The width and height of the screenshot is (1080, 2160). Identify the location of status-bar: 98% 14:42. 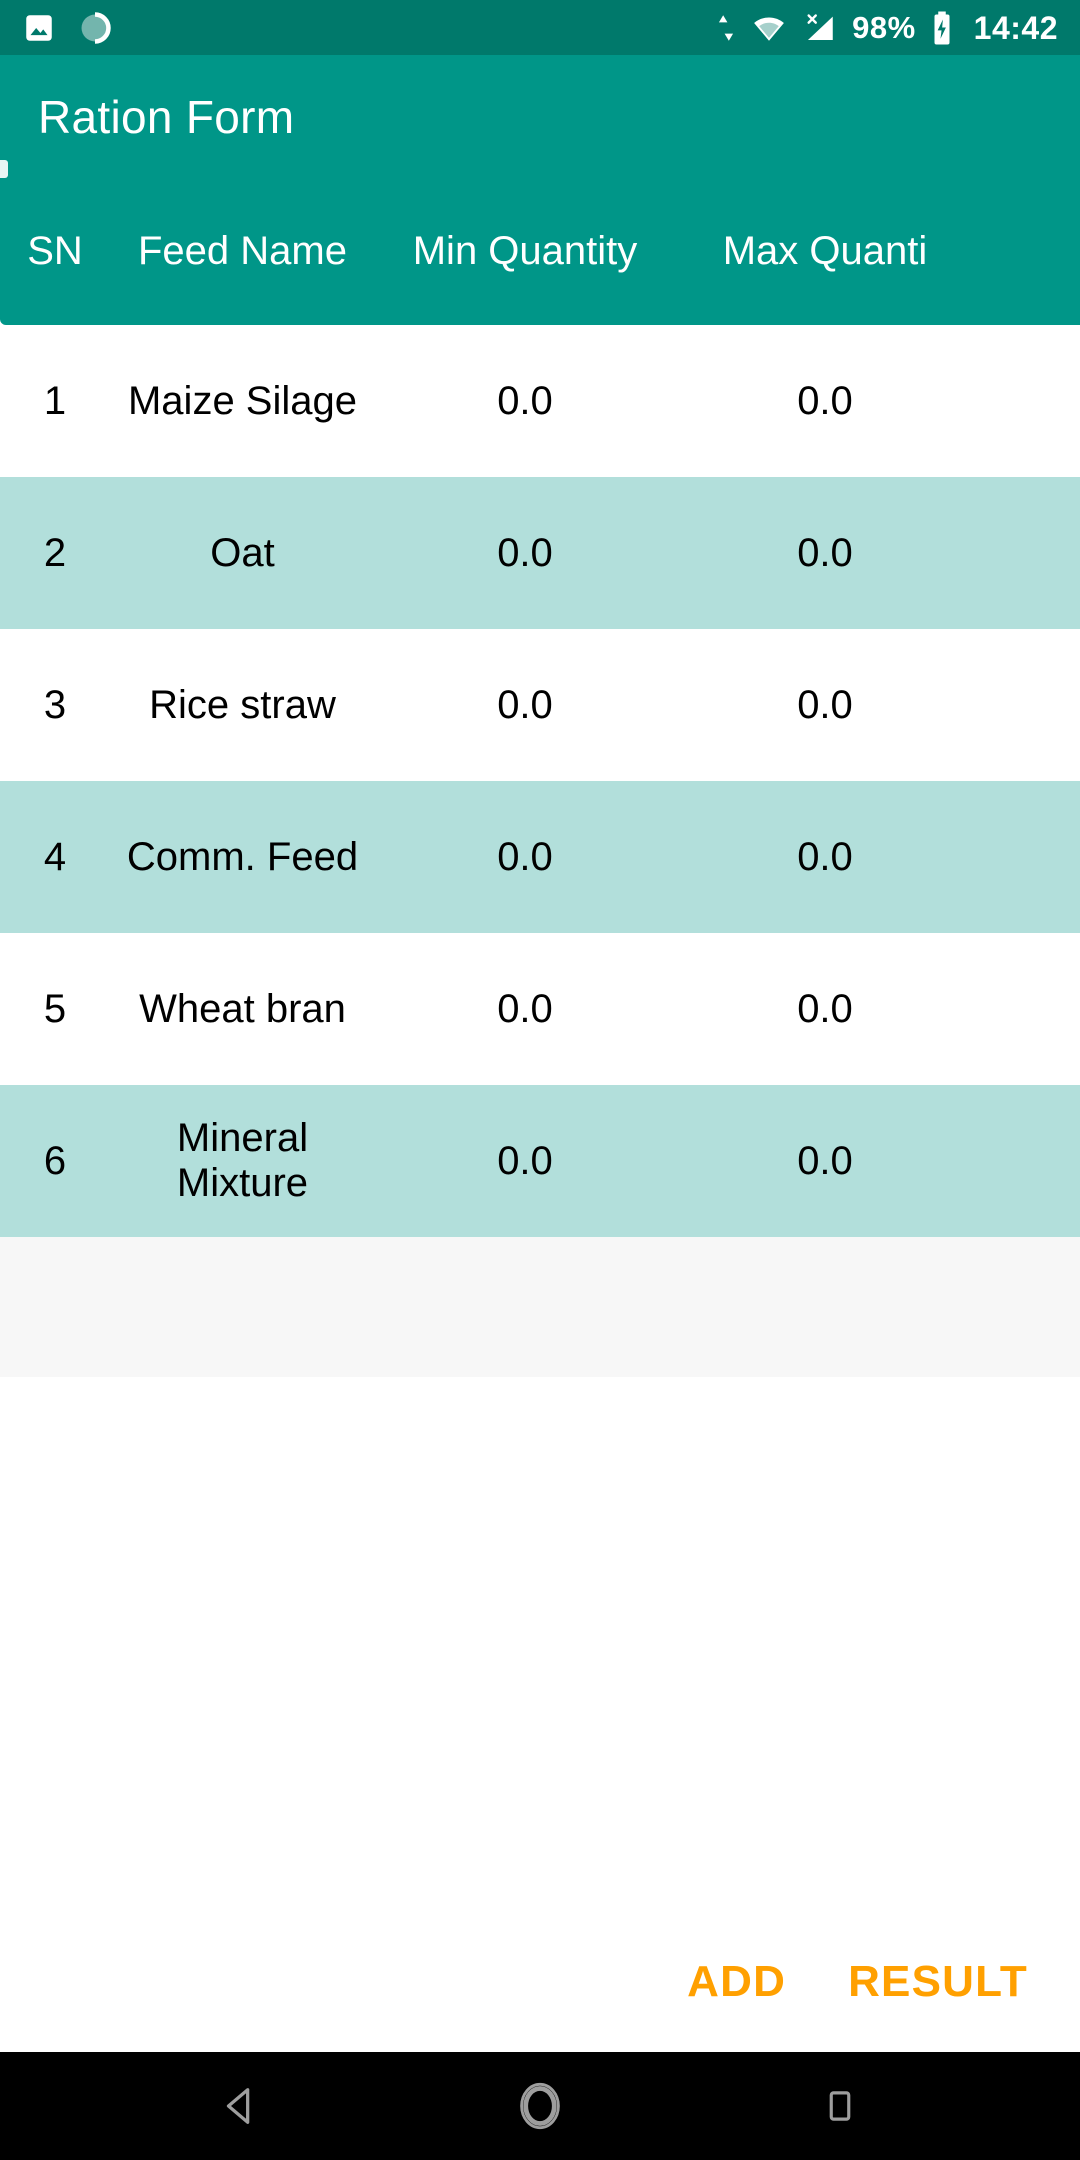
(540, 27).